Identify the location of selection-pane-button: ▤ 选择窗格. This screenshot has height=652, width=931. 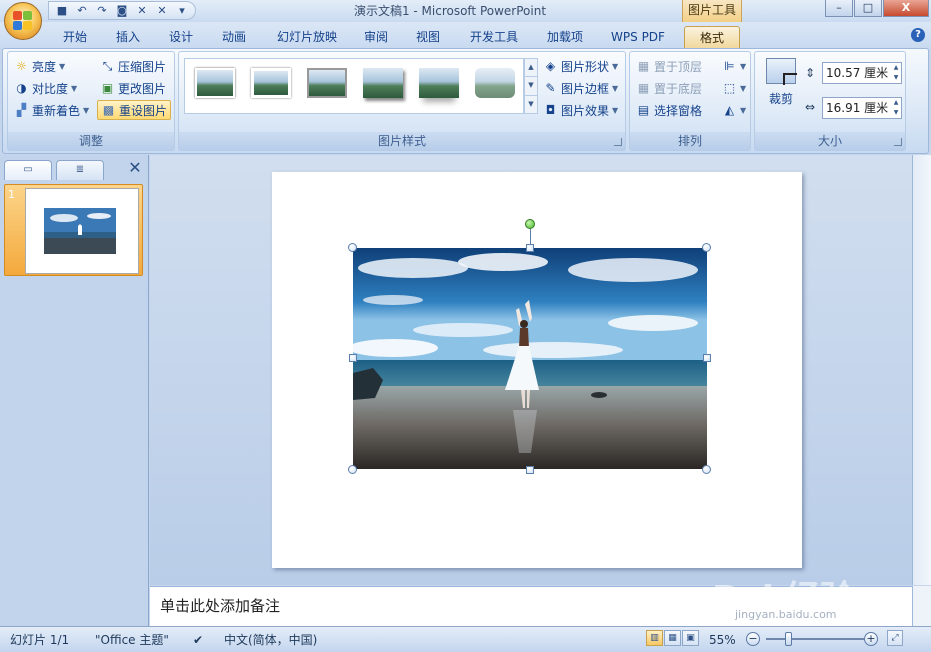
(669, 110).